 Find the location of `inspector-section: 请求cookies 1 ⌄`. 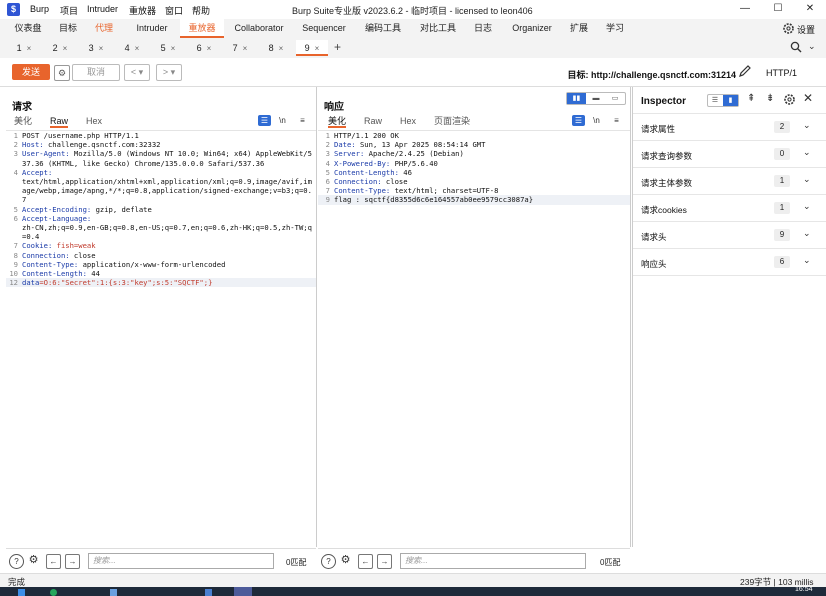

inspector-section: 请求cookies 1 ⌄ is located at coordinates (729, 208).